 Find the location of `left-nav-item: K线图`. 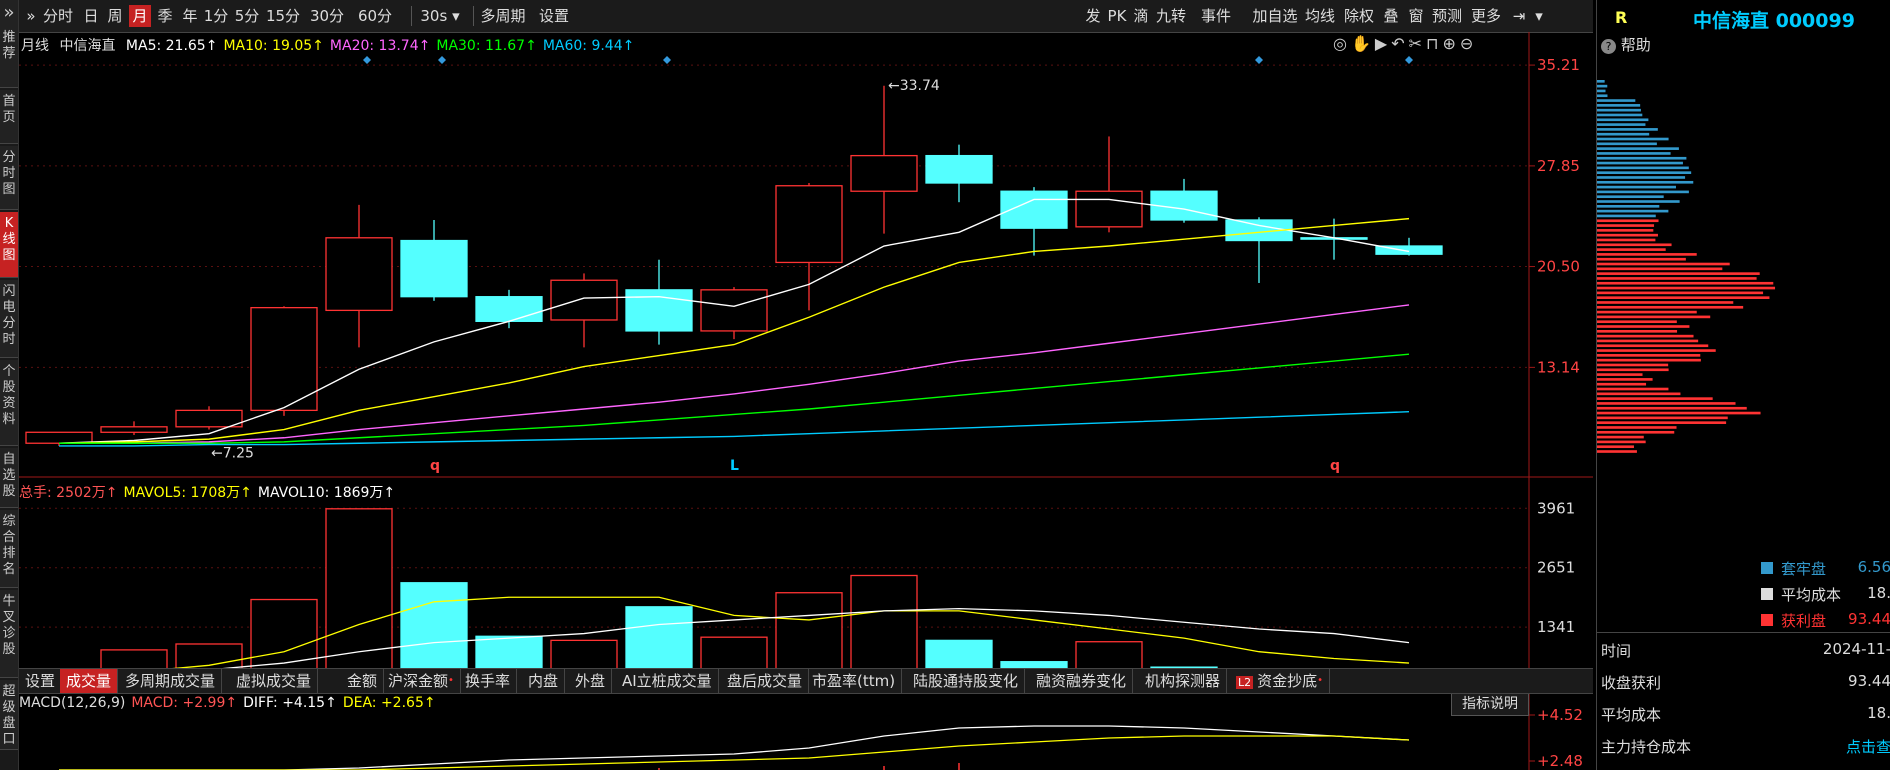

left-nav-item: K线图 is located at coordinates (9, 245).